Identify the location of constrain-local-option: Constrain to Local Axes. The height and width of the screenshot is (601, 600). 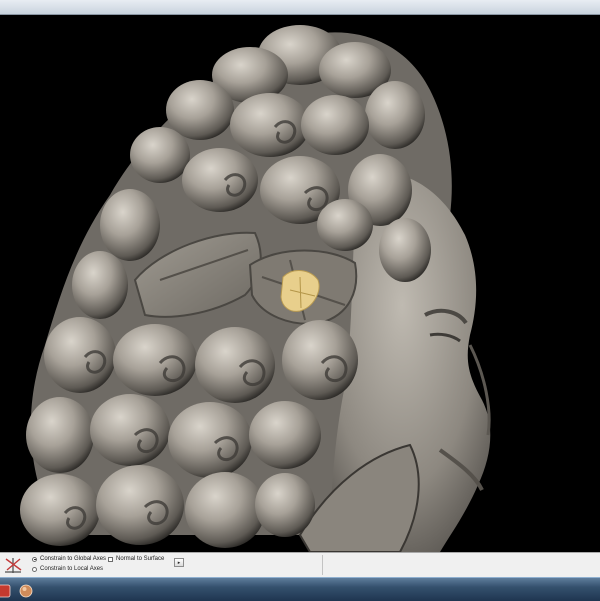
(67, 569).